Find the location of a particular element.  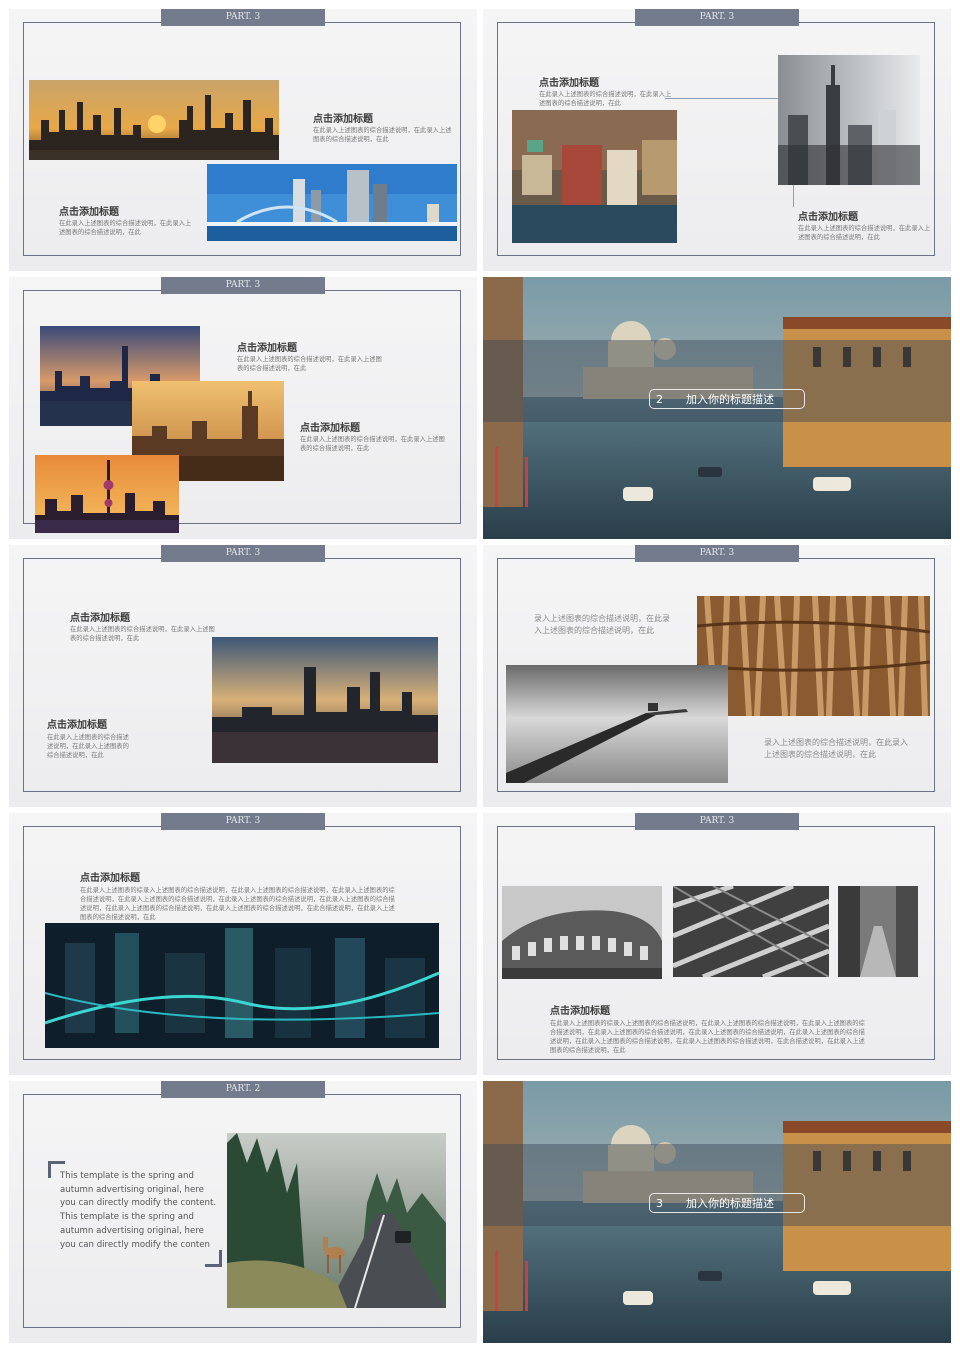

slide-10: 3 加入你的标题描述 is located at coordinates (717, 1212).